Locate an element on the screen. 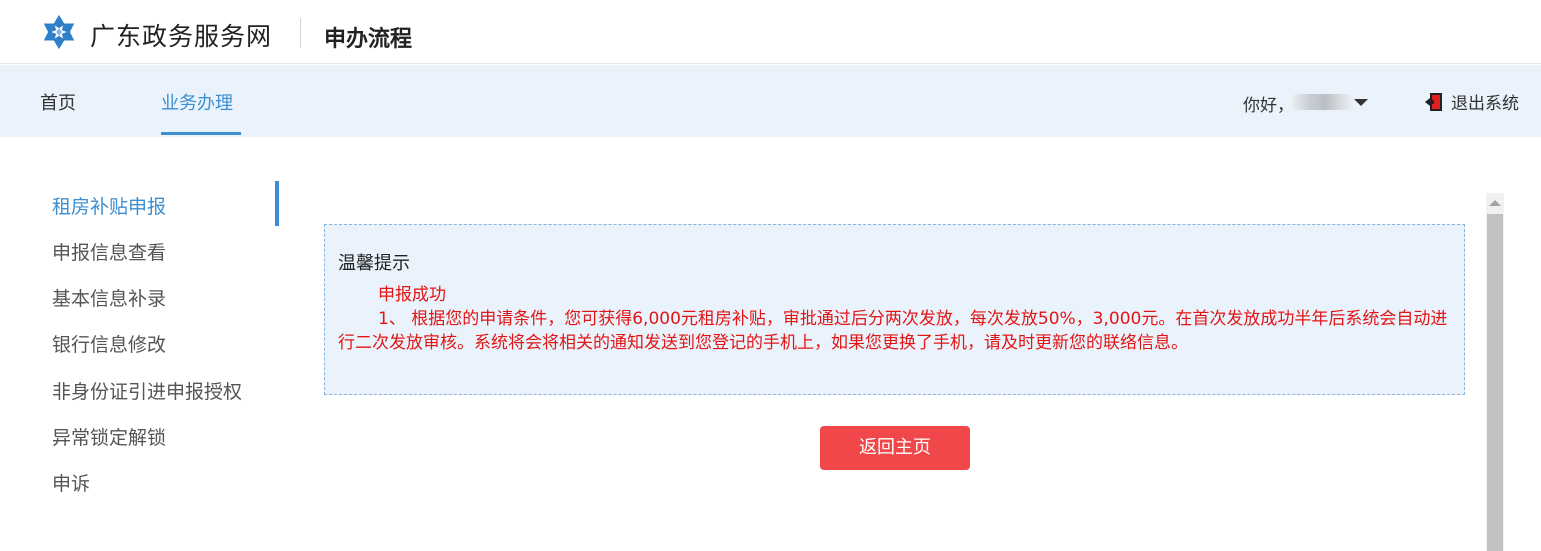 The width and height of the screenshot is (1541, 551). nav-item-business: 业务办理 is located at coordinates (197, 102).